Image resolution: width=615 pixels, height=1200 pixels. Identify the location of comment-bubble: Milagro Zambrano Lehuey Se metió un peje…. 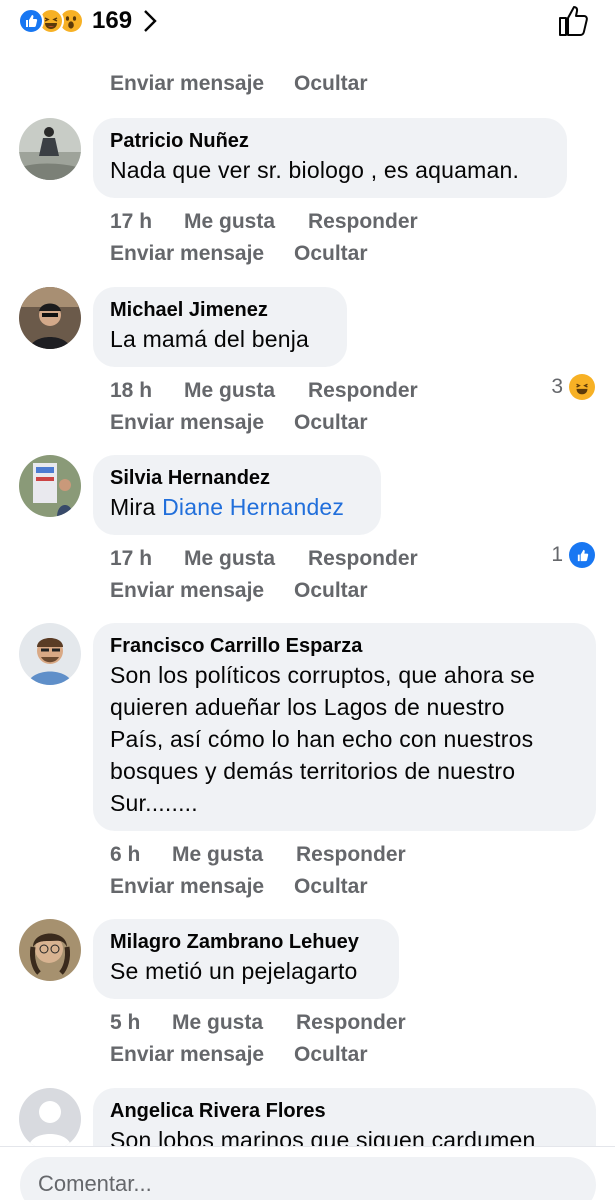
(246, 959).